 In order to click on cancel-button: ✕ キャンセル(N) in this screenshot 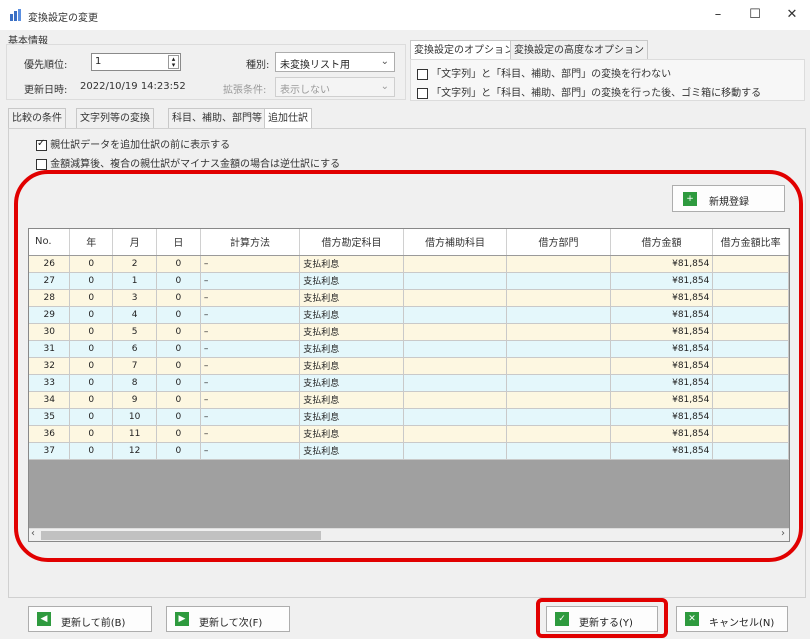, I will do `click(732, 619)`.